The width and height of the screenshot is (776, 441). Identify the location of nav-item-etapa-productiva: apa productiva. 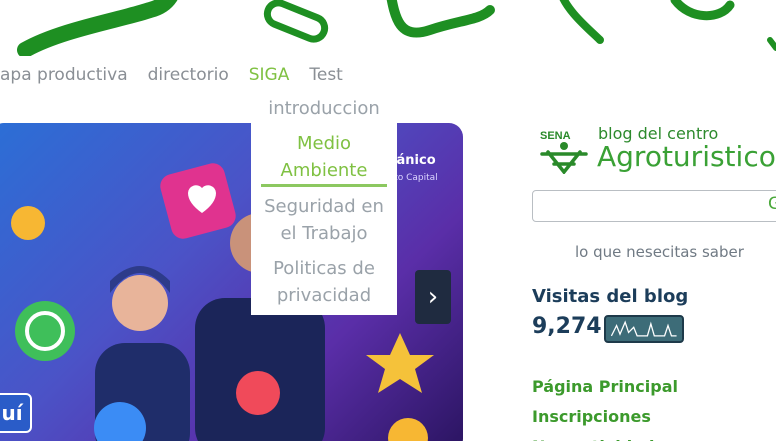
(69, 75).